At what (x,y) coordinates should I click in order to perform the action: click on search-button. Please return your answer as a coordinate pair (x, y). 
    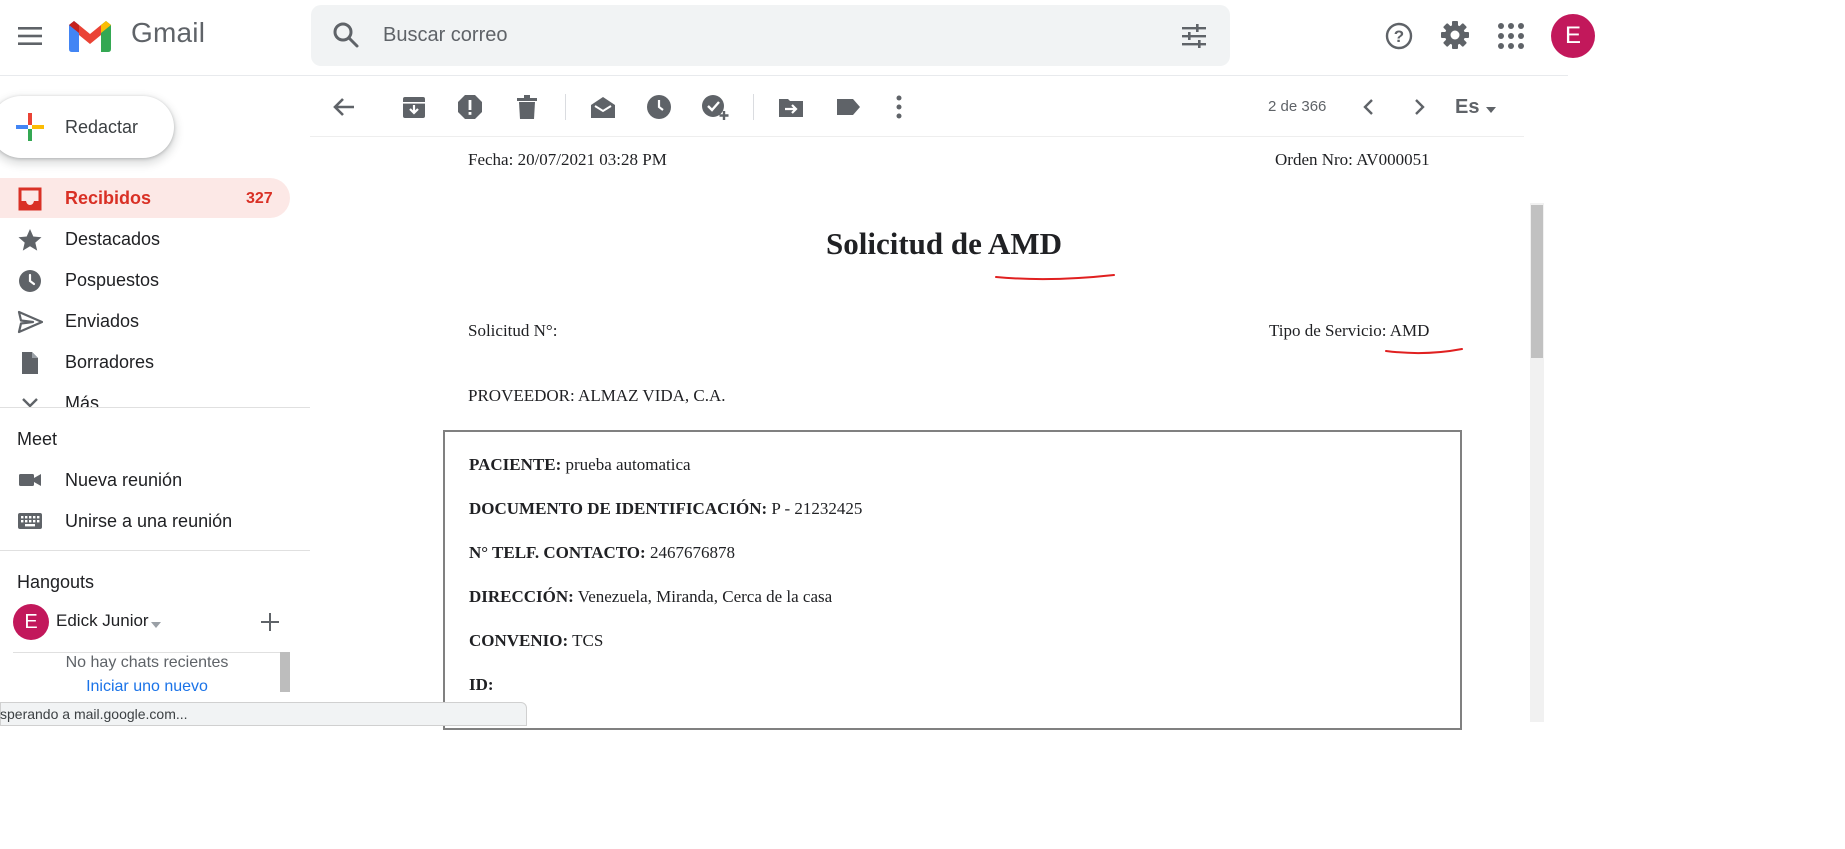
    Looking at the image, I should click on (346, 35).